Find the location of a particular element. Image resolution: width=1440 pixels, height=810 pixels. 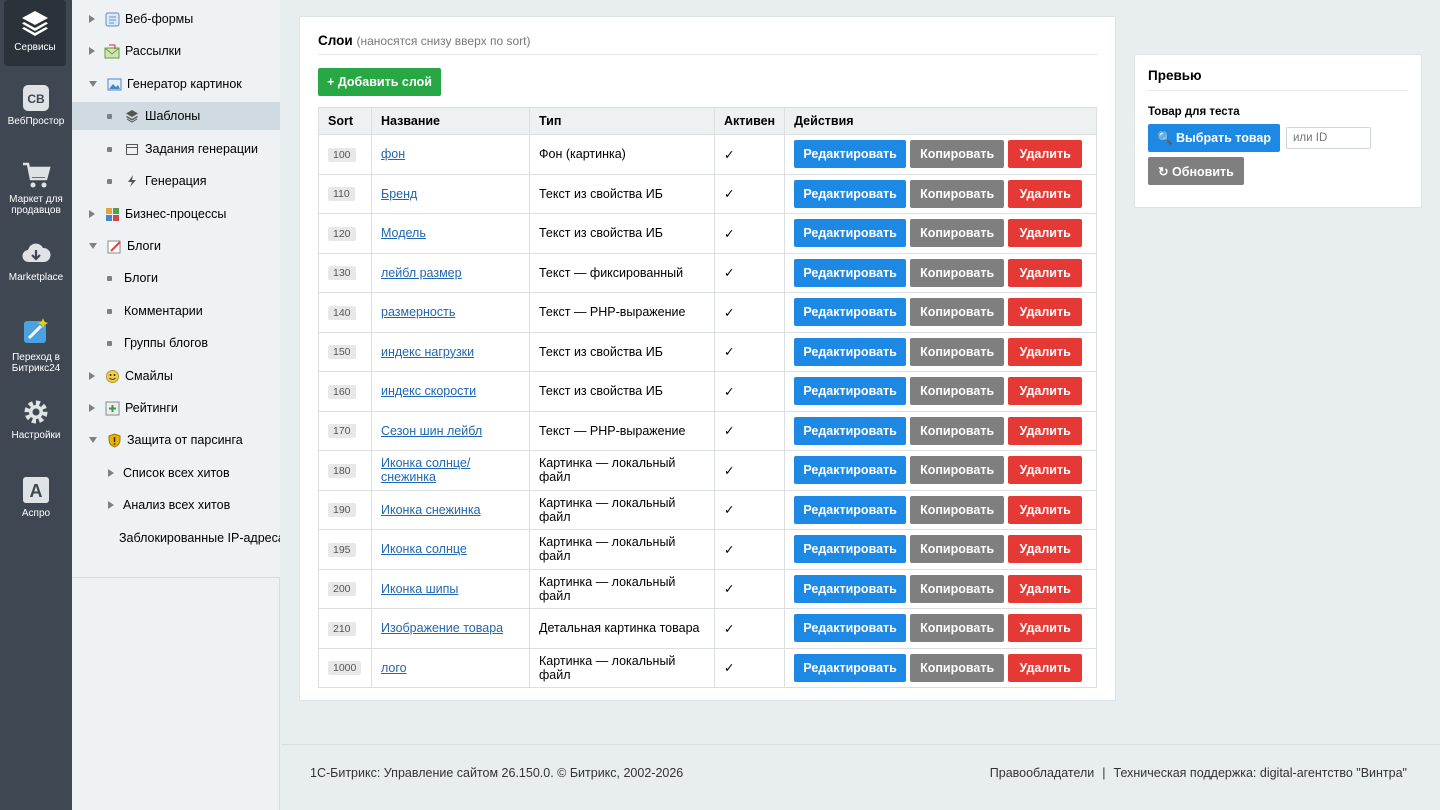

product-id-input is located at coordinates (1328, 138).